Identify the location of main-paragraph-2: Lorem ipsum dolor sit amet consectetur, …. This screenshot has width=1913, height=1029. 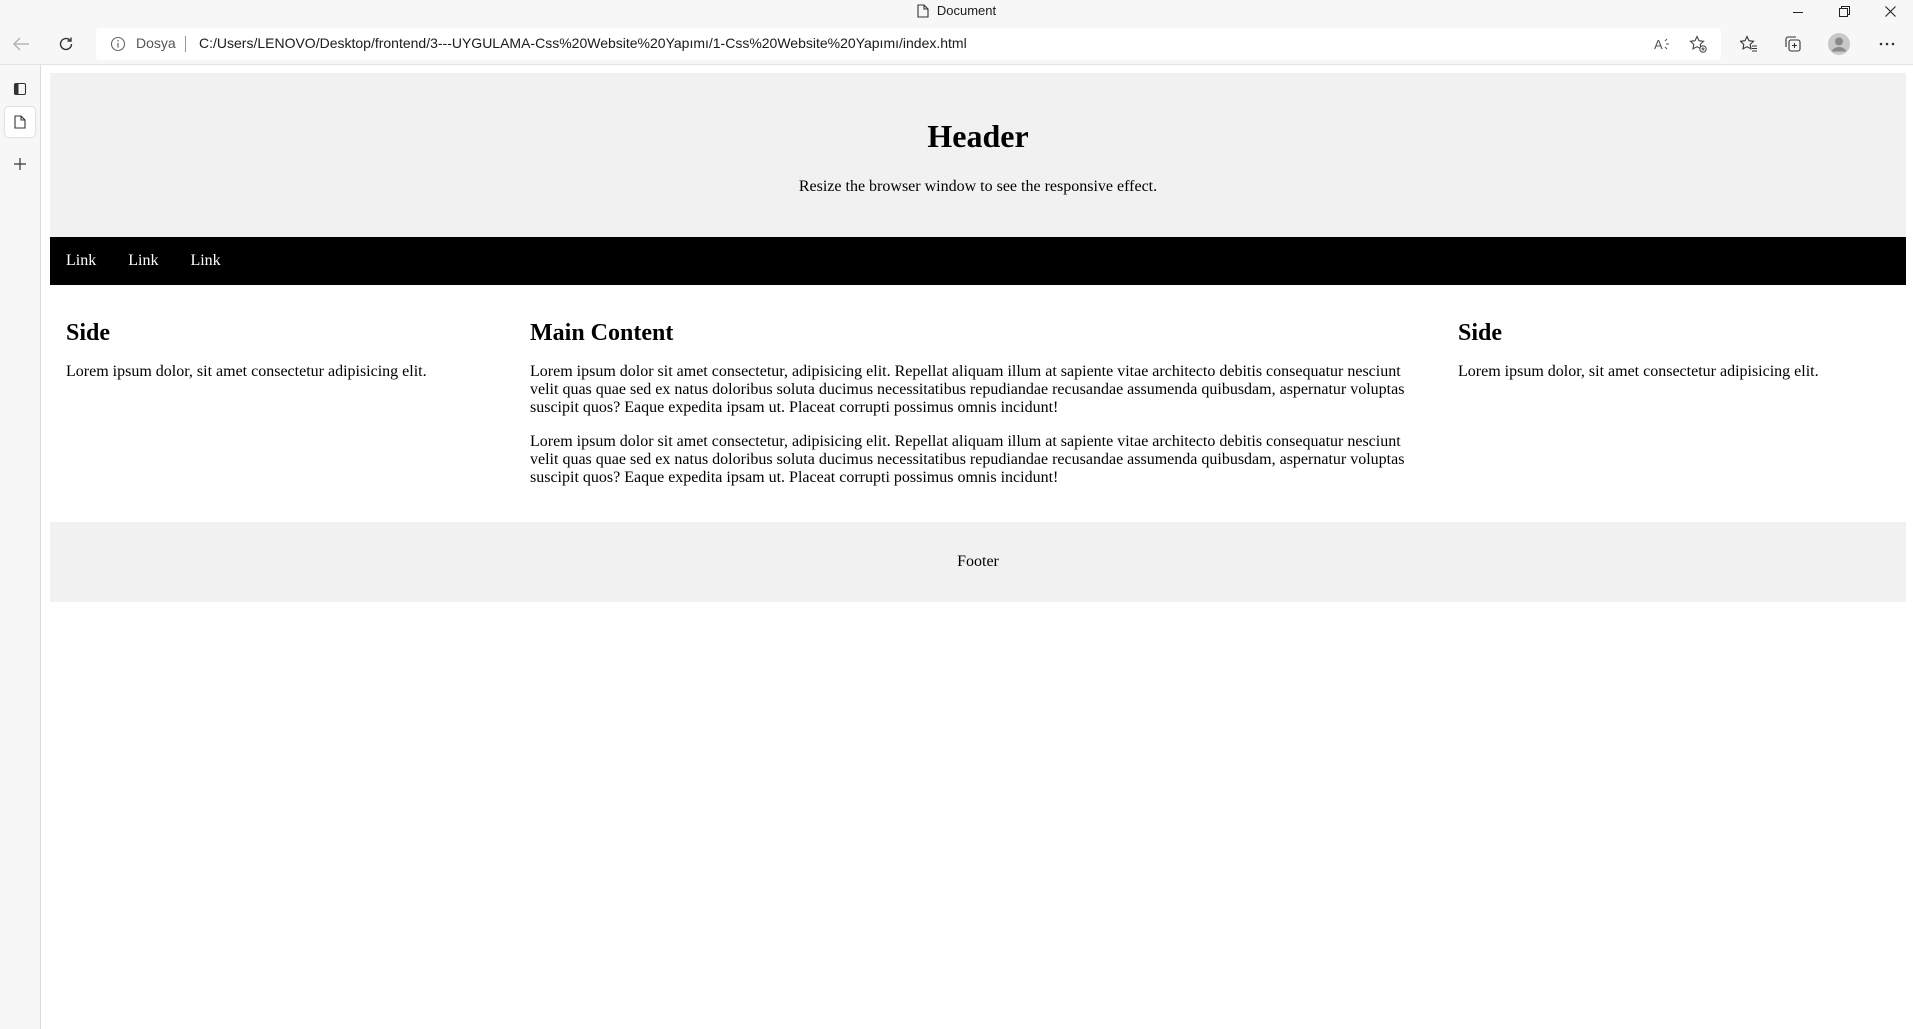
(967, 459).